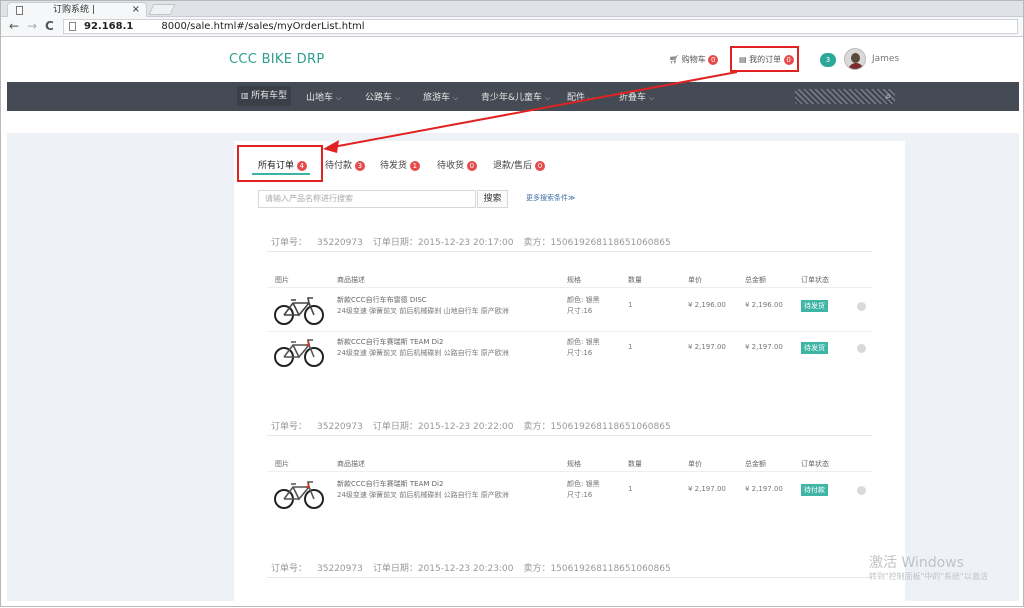 This screenshot has width=1024, height=608. I want to click on browser-tab: 订购系统 | ×, so click(77, 9).